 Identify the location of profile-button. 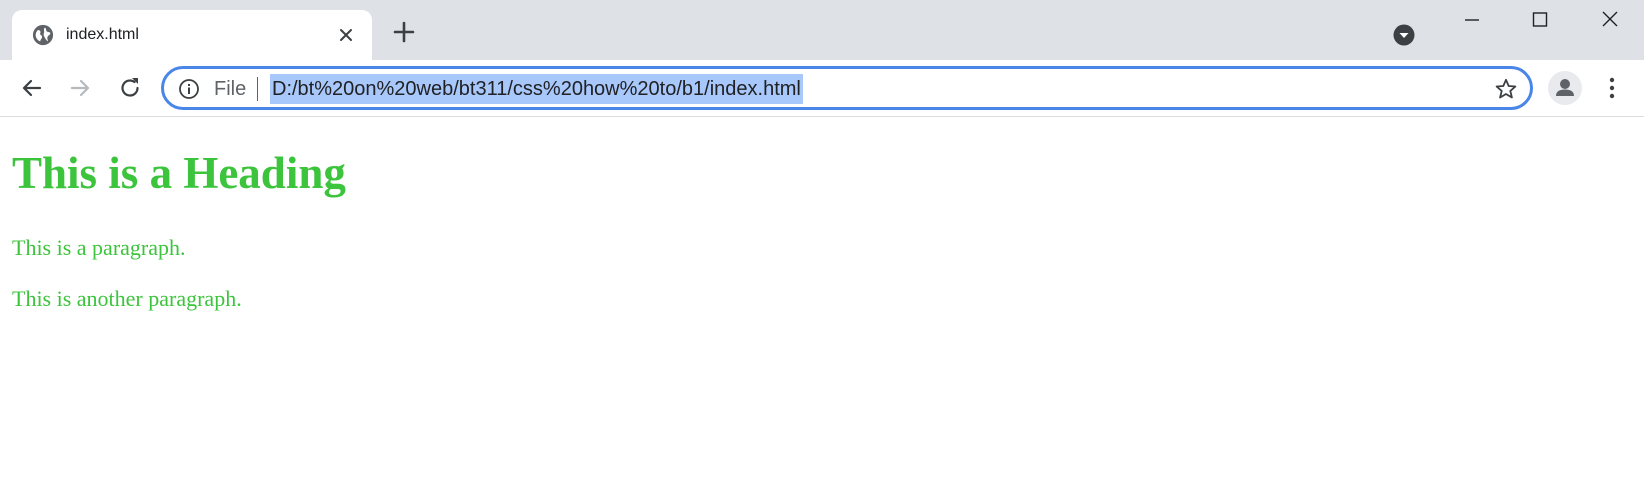
(1565, 88).